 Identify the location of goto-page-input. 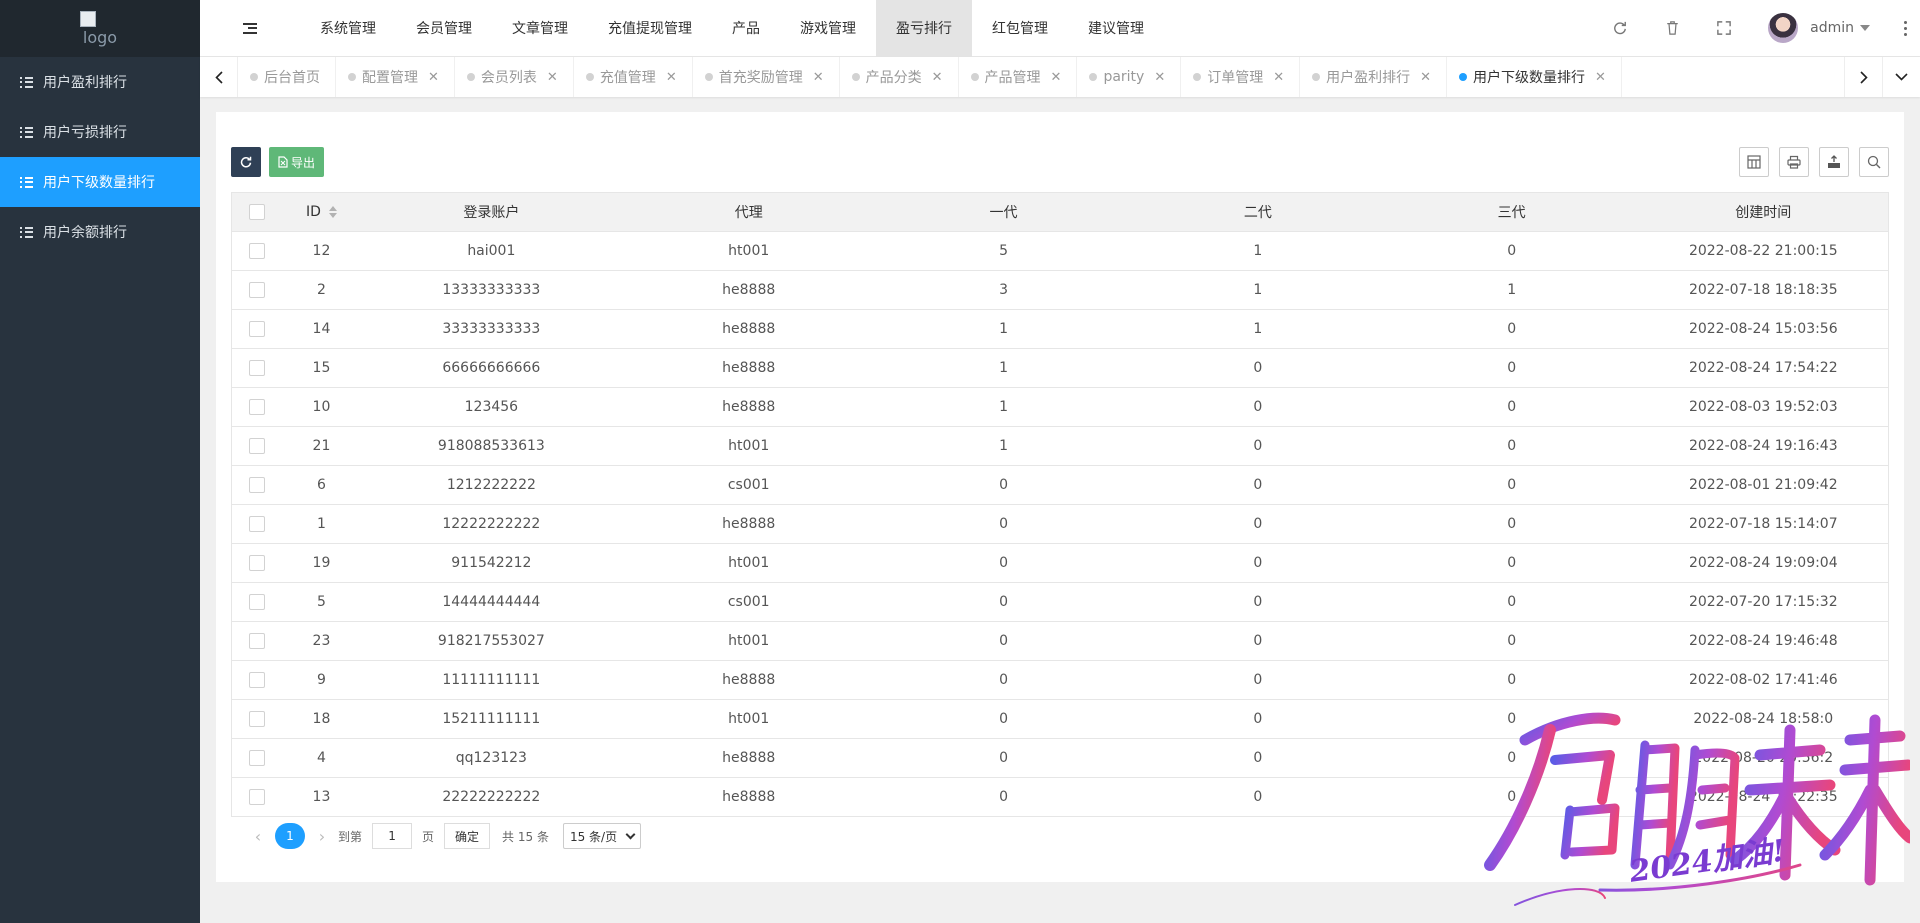
(392, 836).